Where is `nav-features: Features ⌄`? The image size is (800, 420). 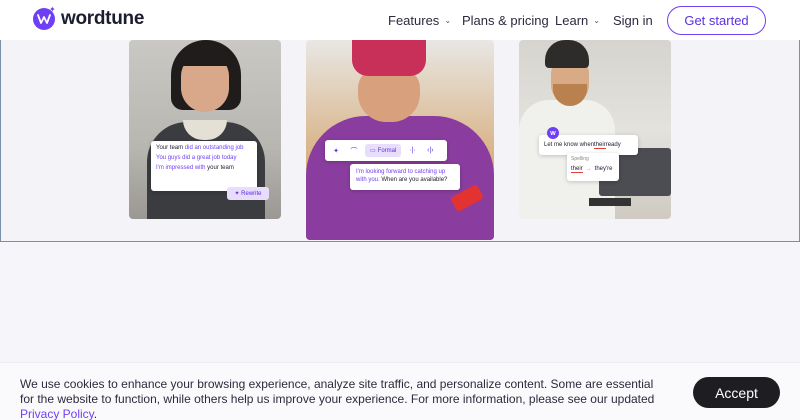 nav-features: Features ⌄ is located at coordinates (419, 20).